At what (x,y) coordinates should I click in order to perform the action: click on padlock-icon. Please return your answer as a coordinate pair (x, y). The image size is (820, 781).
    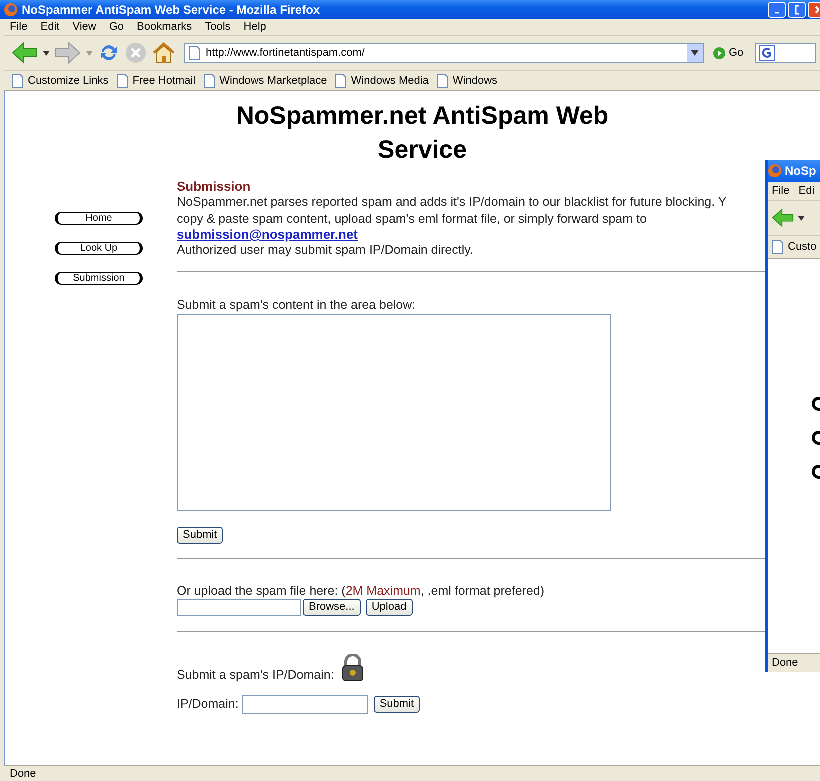
    Looking at the image, I should click on (353, 668).